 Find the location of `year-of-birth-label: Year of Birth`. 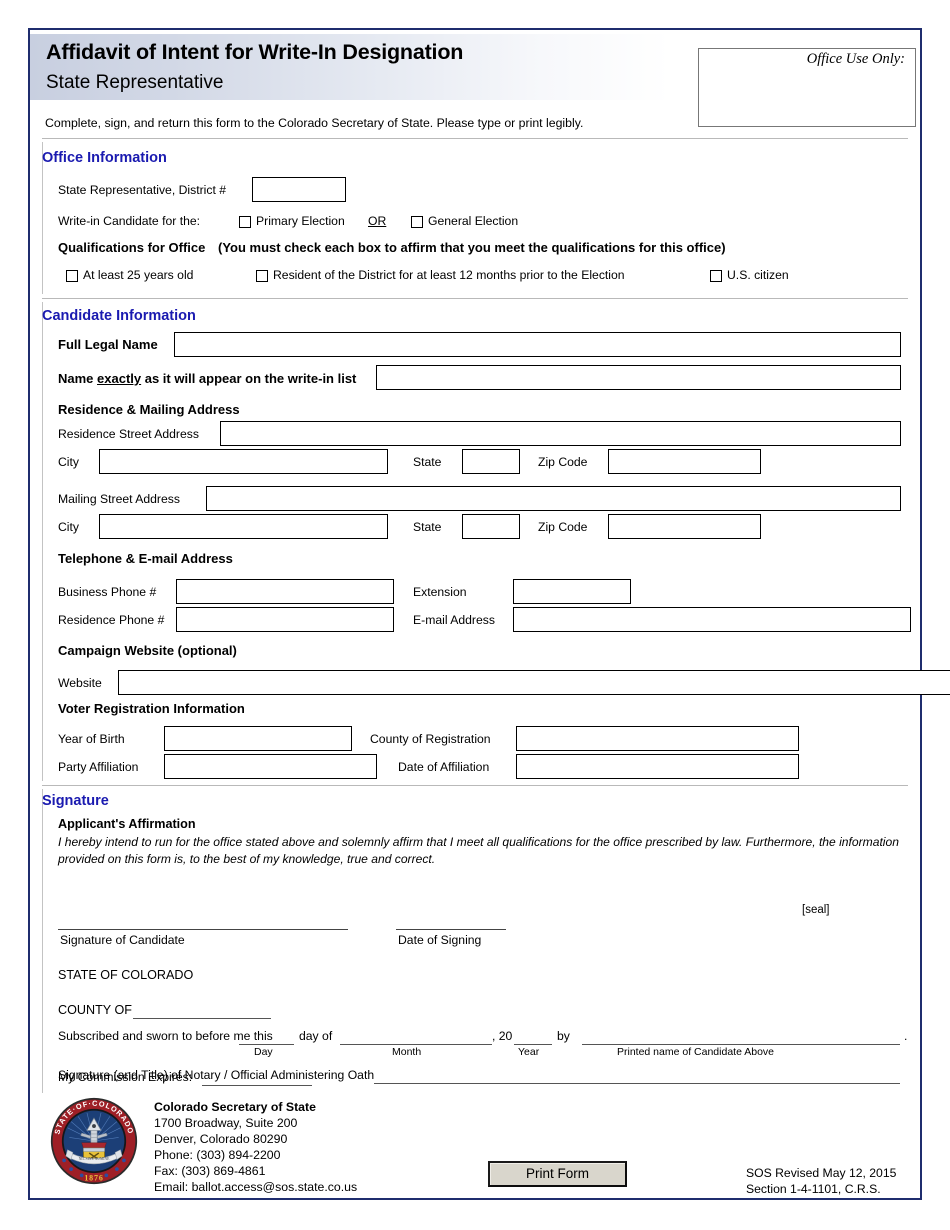

year-of-birth-label: Year of Birth is located at coordinates (91, 739).